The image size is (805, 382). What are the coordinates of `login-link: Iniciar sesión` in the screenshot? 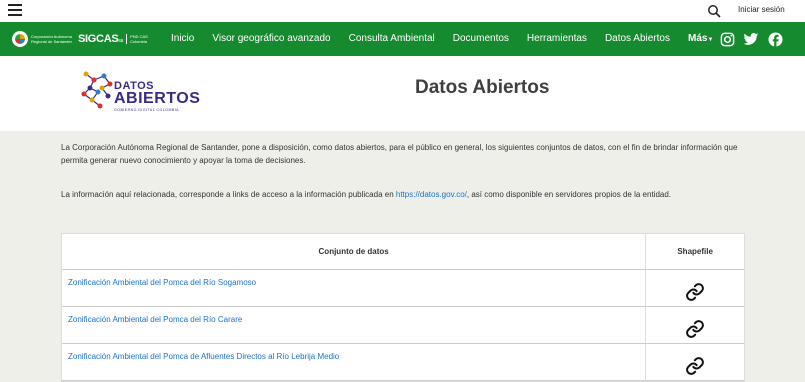 It's located at (761, 9).